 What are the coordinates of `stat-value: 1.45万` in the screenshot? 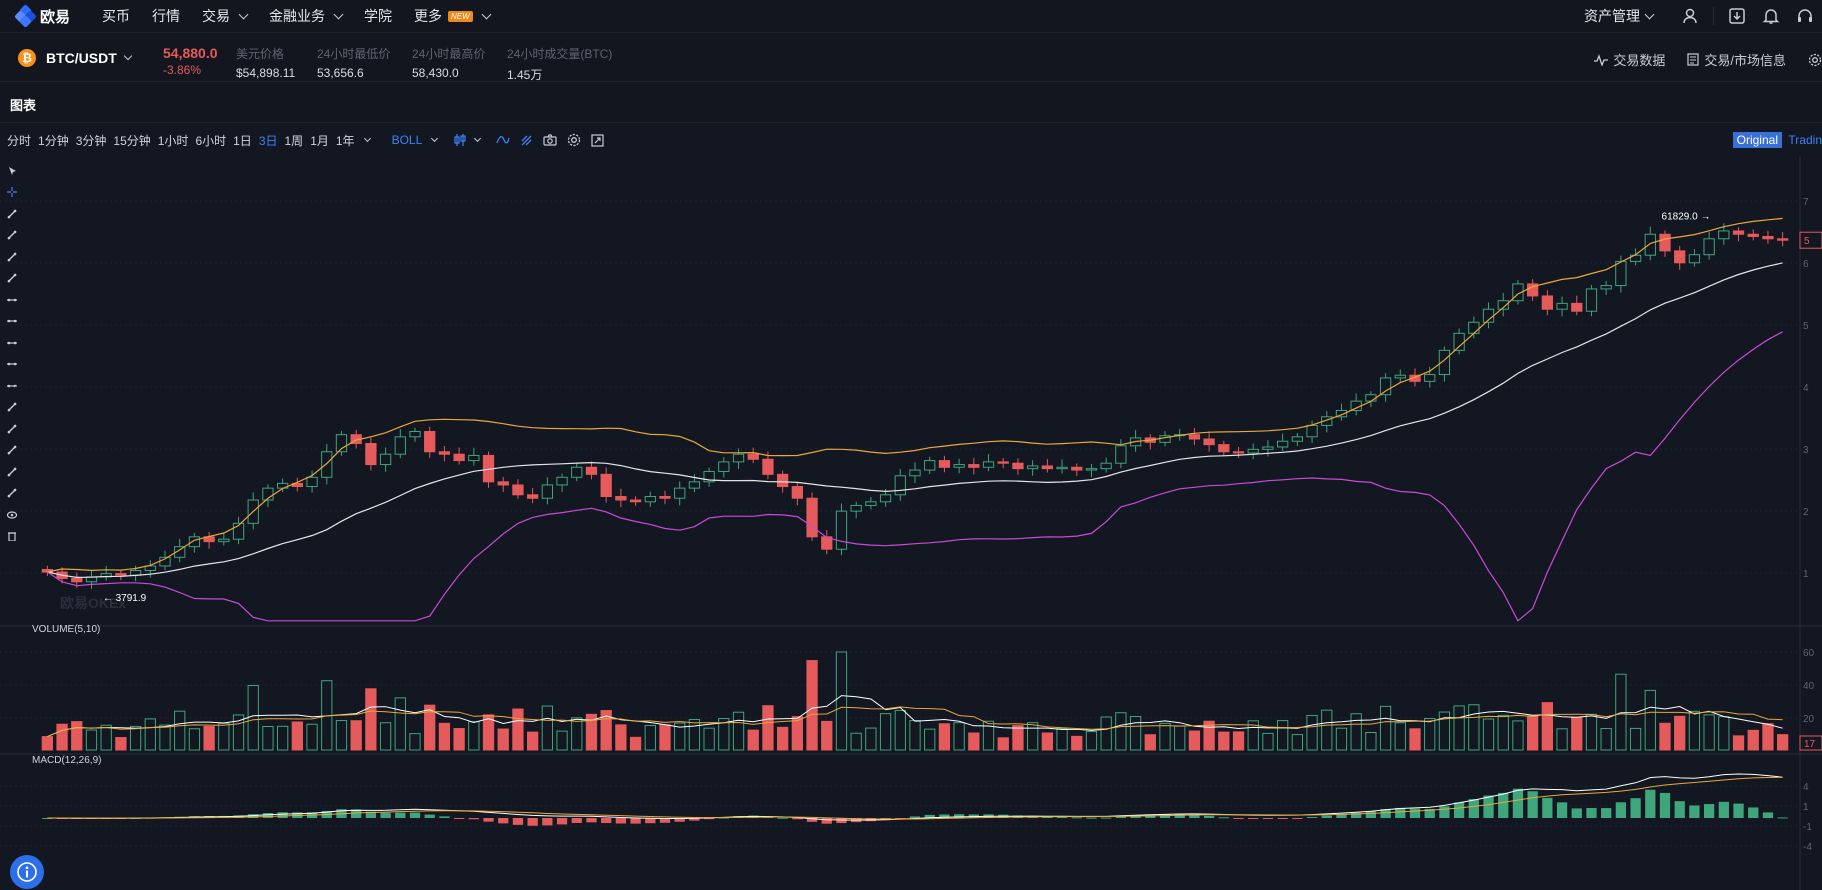 It's located at (525, 75).